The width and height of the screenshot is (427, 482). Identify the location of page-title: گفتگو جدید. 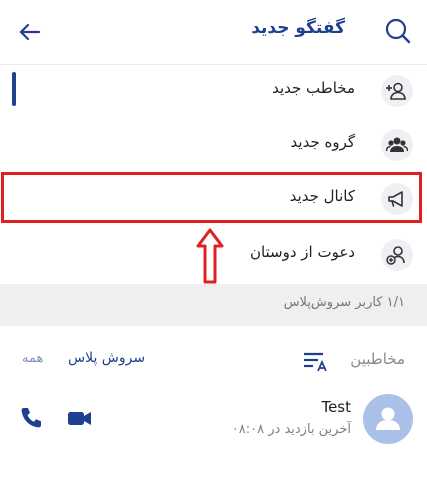
(298, 28).